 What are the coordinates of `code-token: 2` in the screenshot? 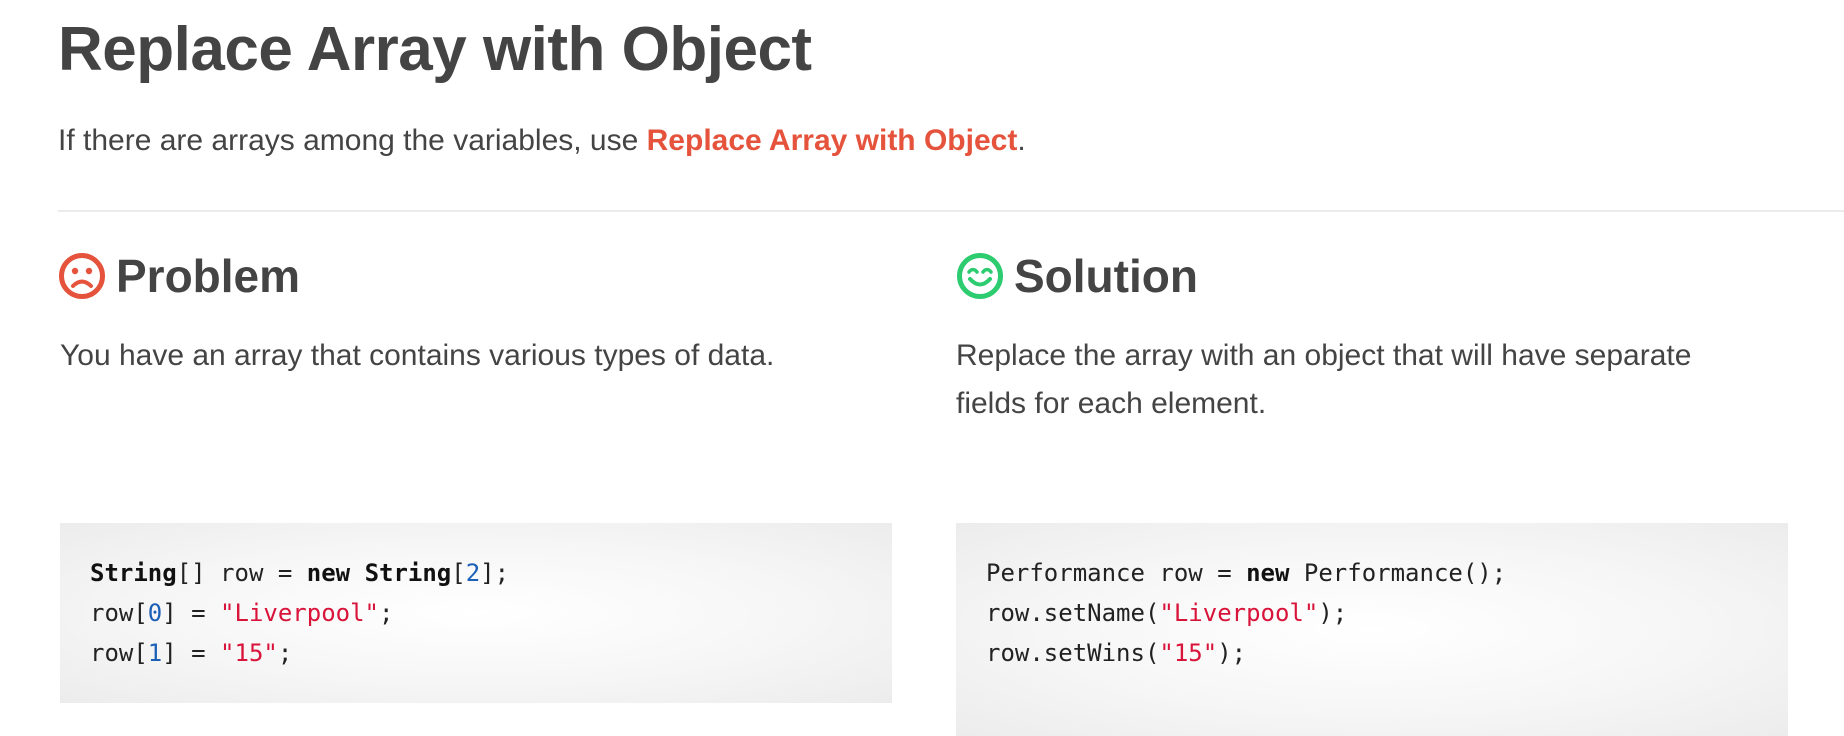 It's located at (473, 573).